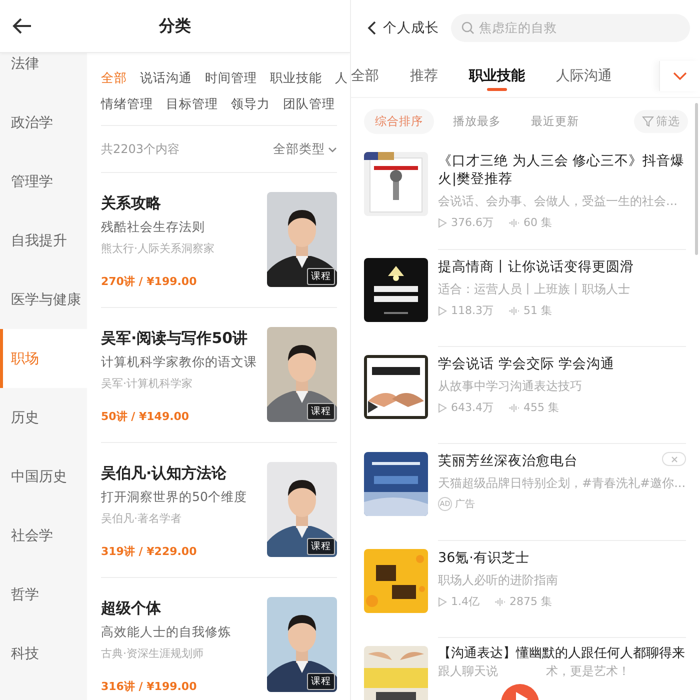 This screenshot has height=700, width=700. I want to click on search-icon, so click(467, 27).